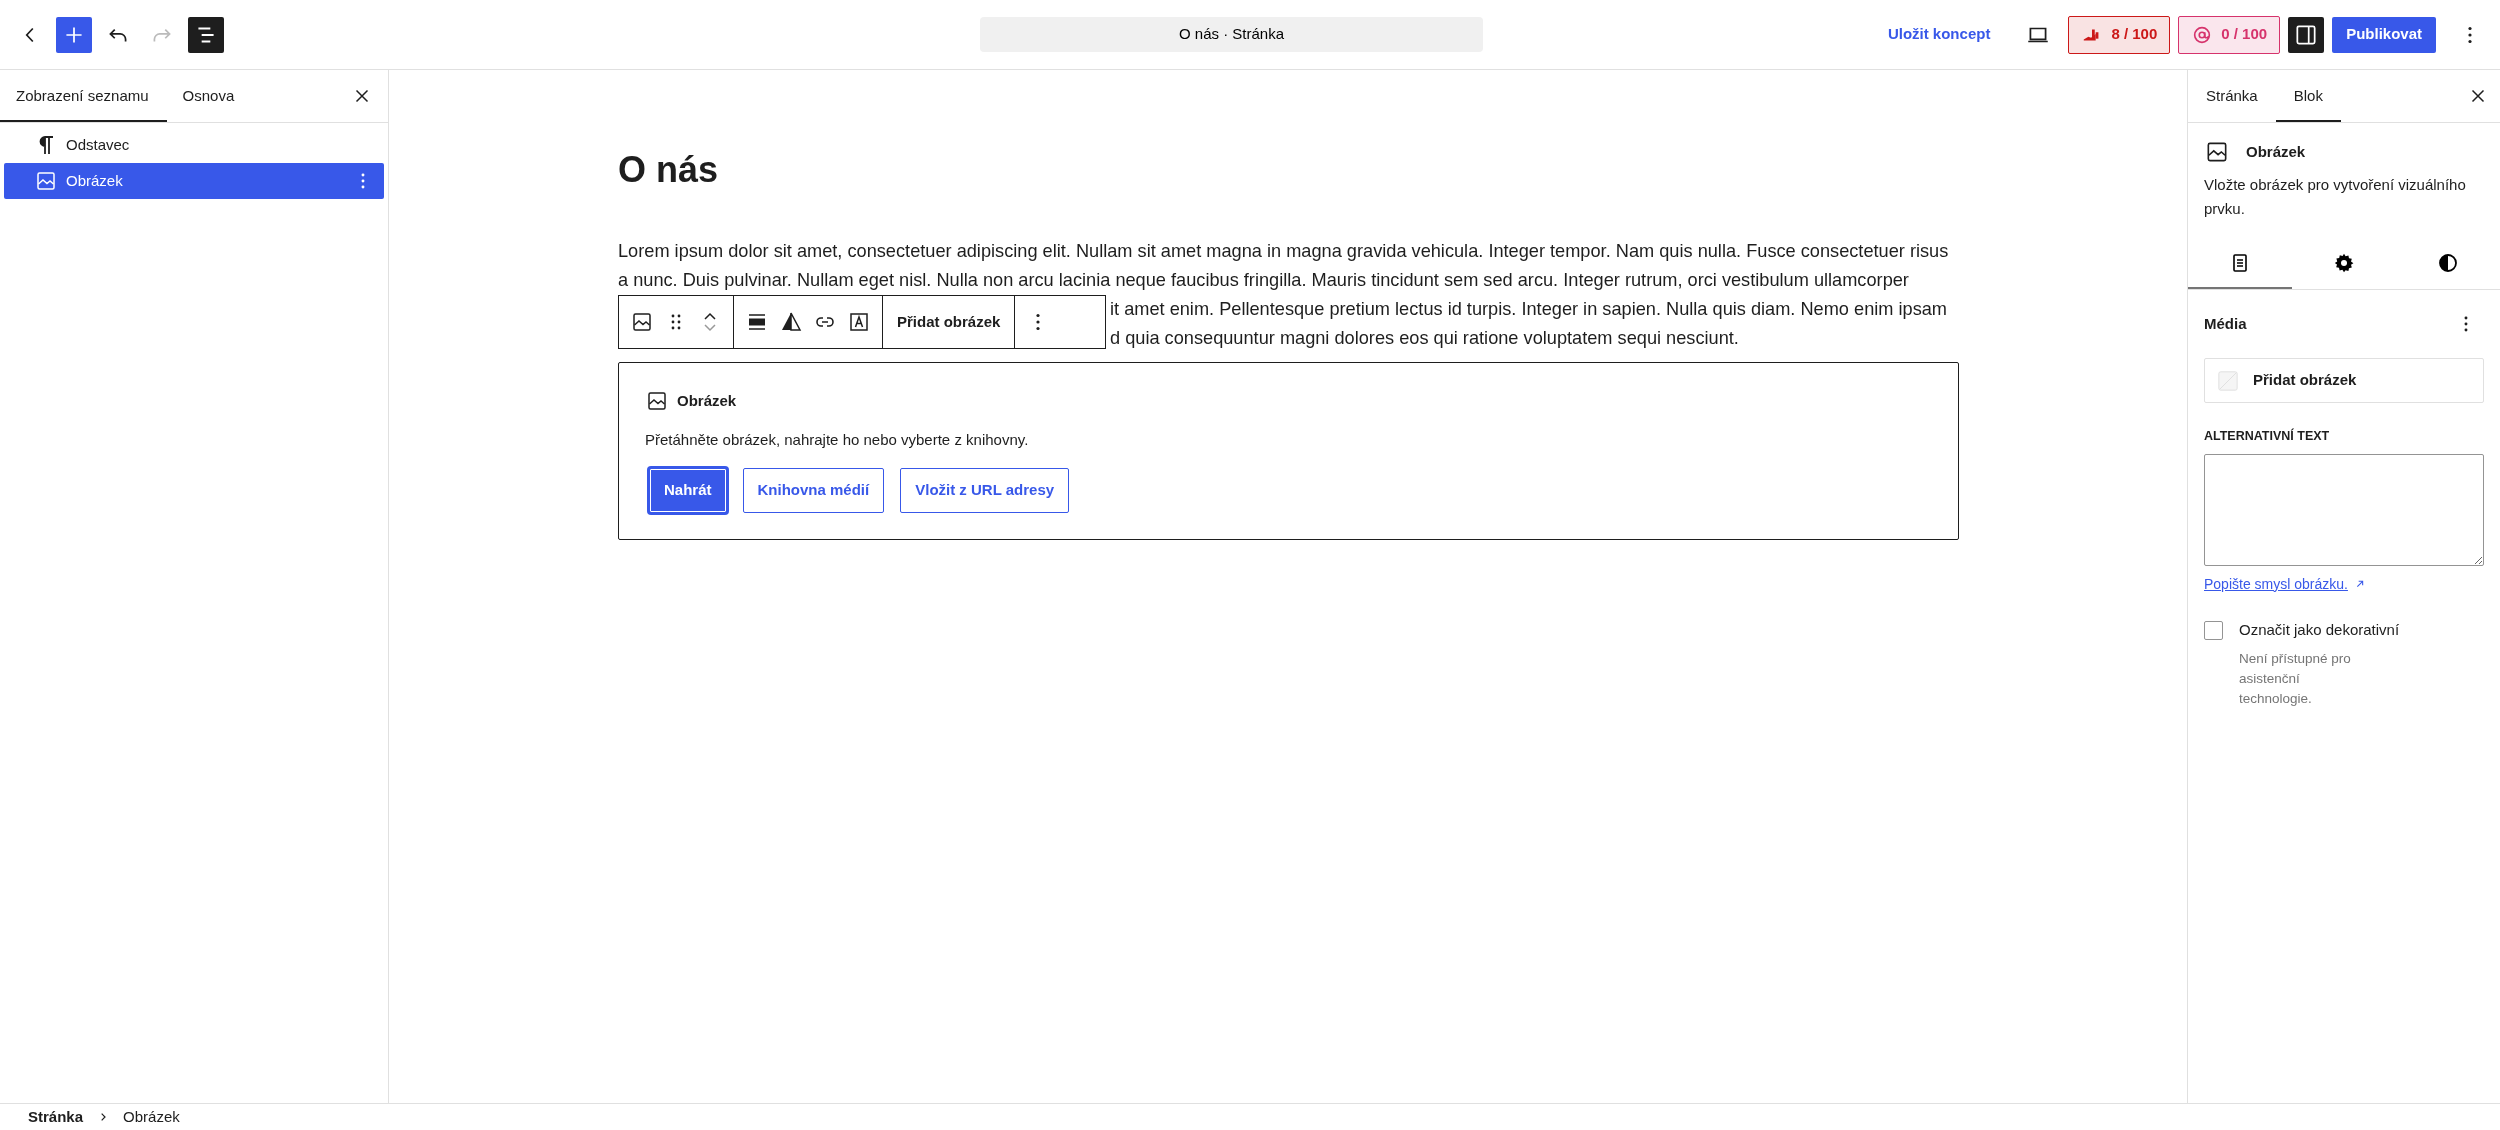 Image resolution: width=2500 pixels, height=1130 pixels. I want to click on paragraph-line: Lorem ipsum dolor sit amet, consectetuer adipiscing elit. Nullam sit amet magna in magna gravida vehicula. Integer tempor. Nam quis nulla. Fusce consectetuer risus, so click(1283, 252).